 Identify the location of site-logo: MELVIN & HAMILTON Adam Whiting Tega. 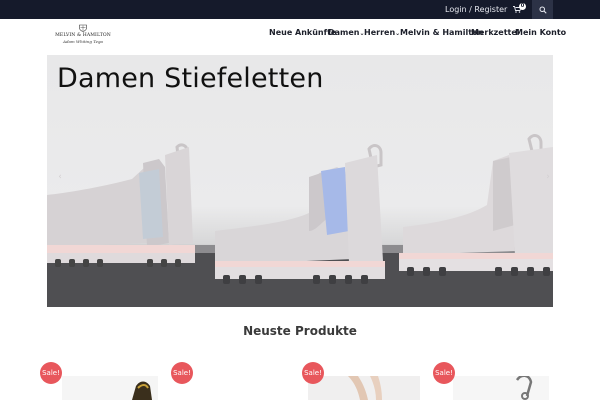
(83, 36).